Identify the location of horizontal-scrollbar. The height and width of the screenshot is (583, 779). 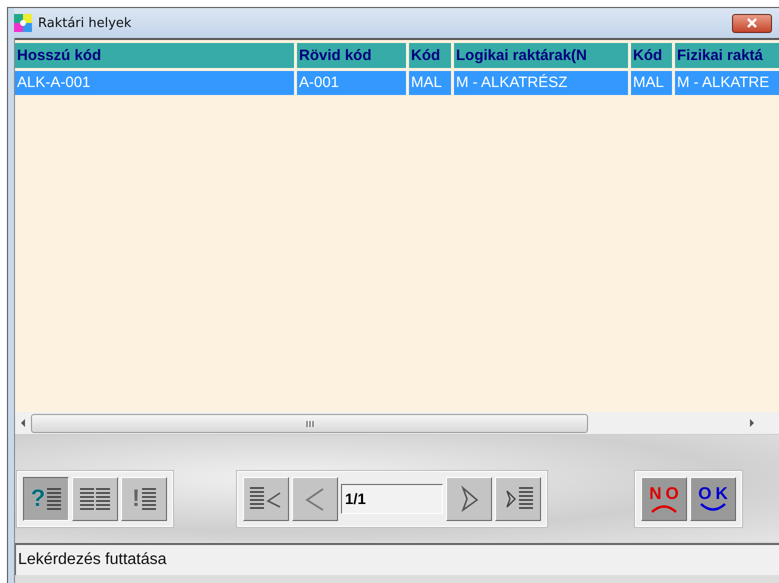
(397, 423).